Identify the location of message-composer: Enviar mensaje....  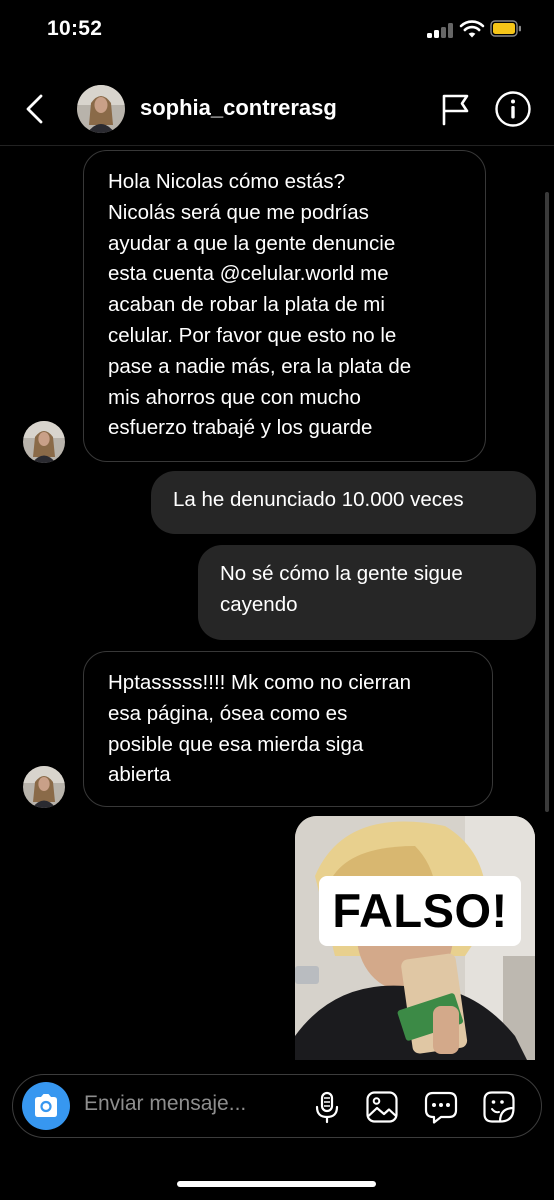
(277, 1106).